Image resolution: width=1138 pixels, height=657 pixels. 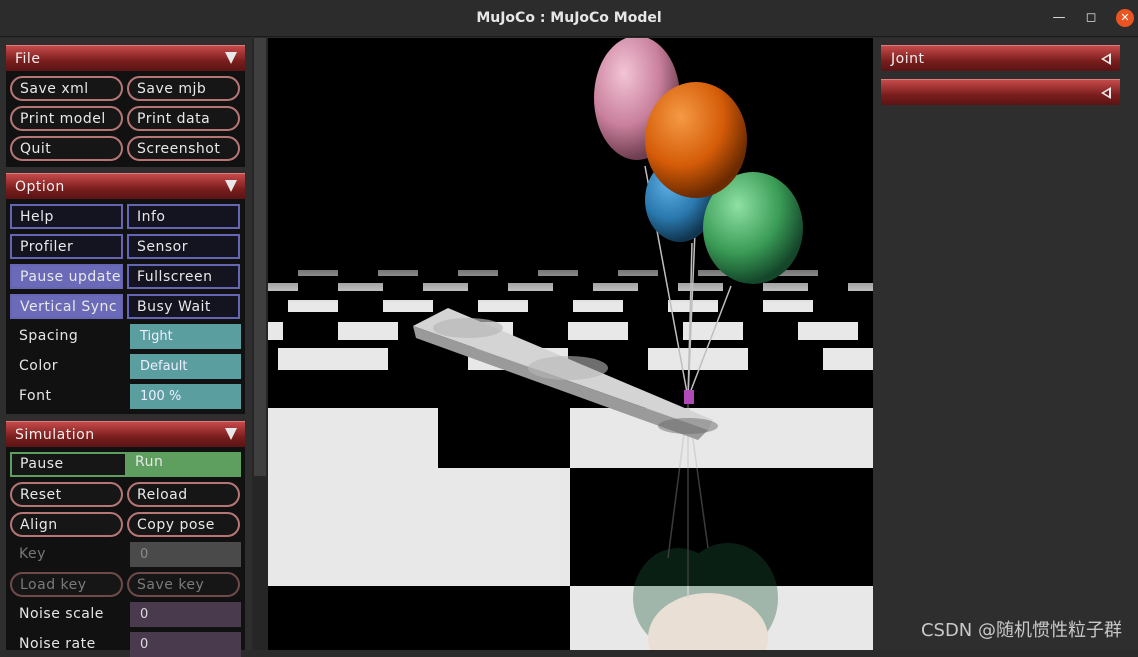 What do you see at coordinates (185, 366) in the screenshot?
I see `color-select: Default` at bounding box center [185, 366].